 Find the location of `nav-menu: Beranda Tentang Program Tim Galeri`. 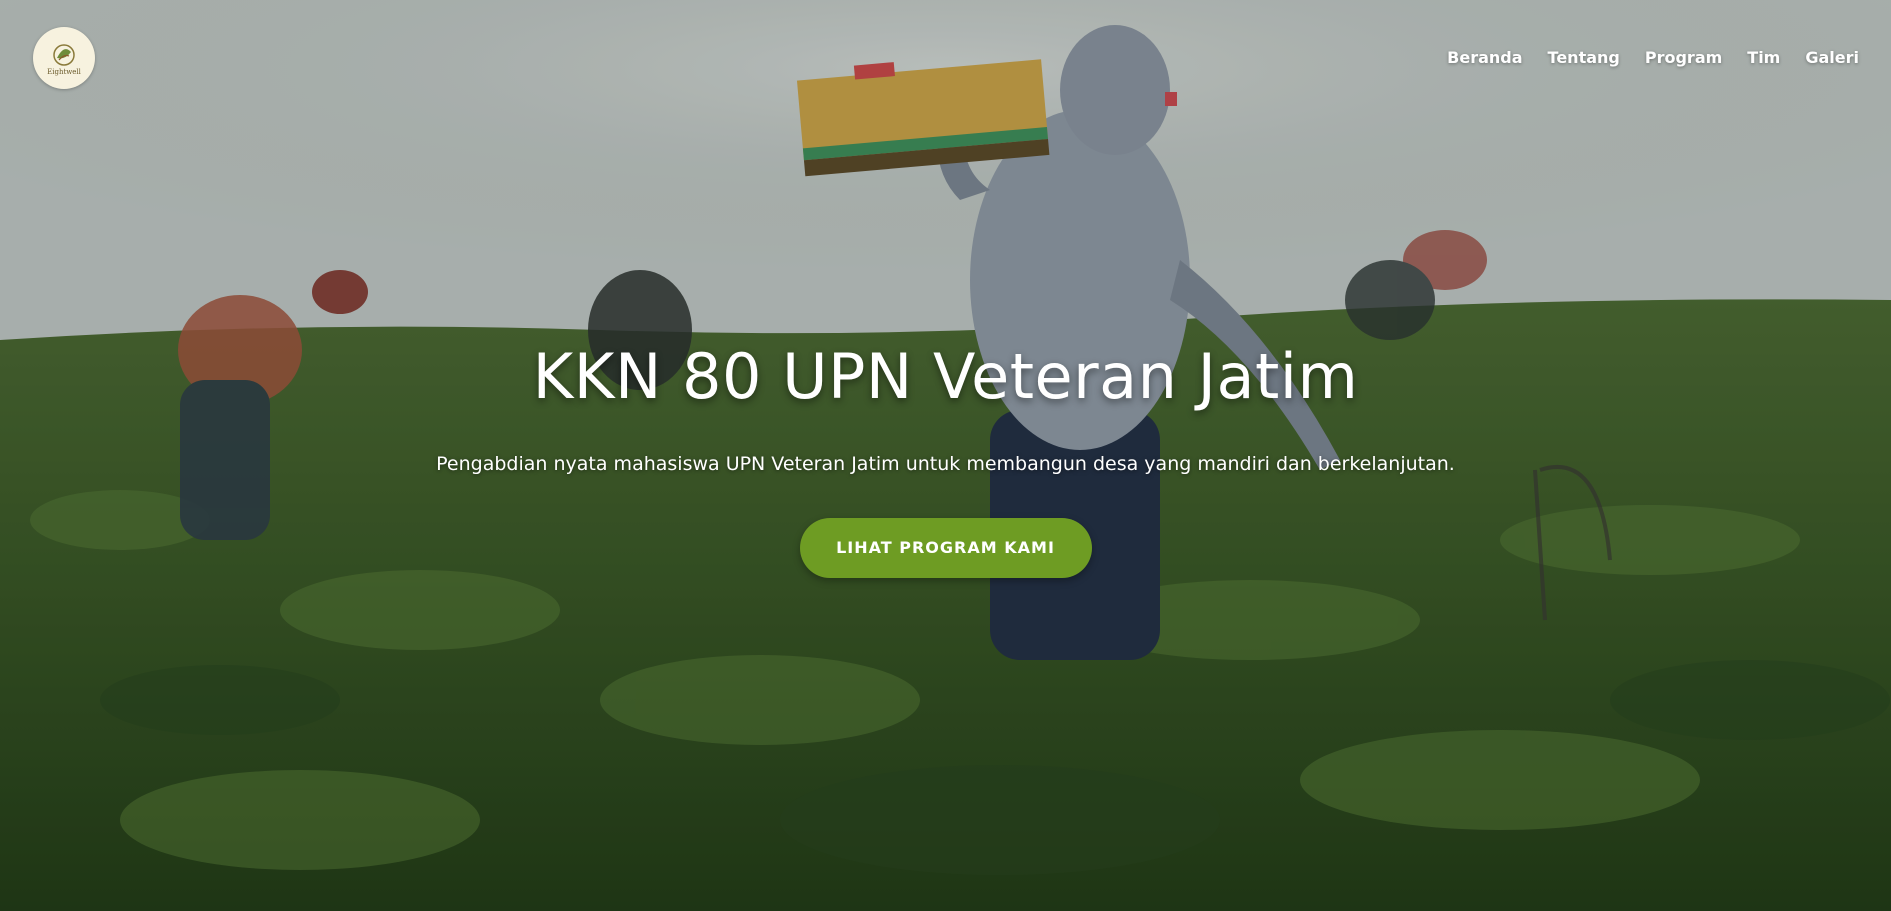

nav-menu: Beranda Tentang Program Tim Galeri is located at coordinates (1653, 57).